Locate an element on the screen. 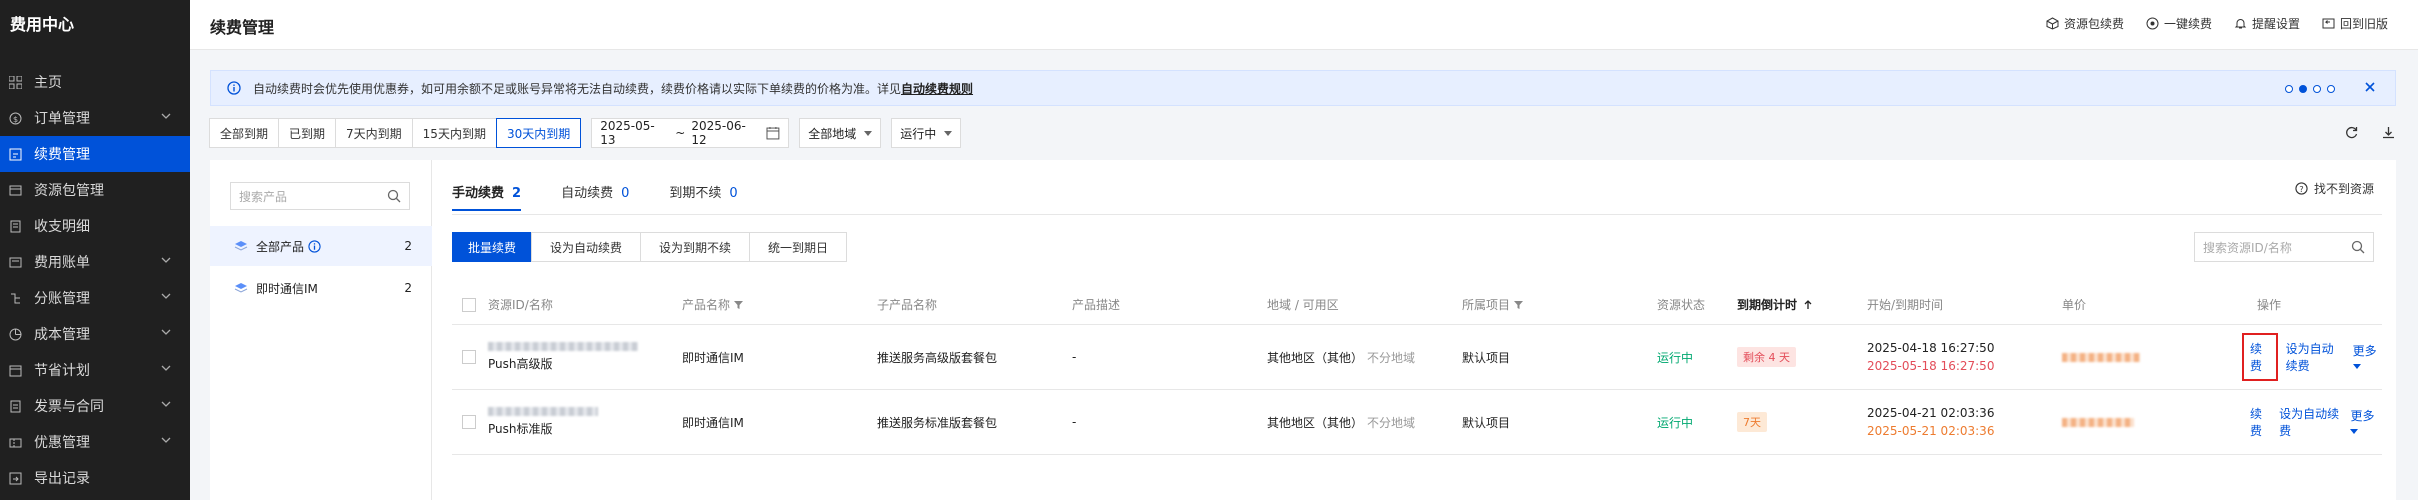 The height and width of the screenshot is (500, 2418). sidebar-item-savings: 节省计划 is located at coordinates (95, 370).